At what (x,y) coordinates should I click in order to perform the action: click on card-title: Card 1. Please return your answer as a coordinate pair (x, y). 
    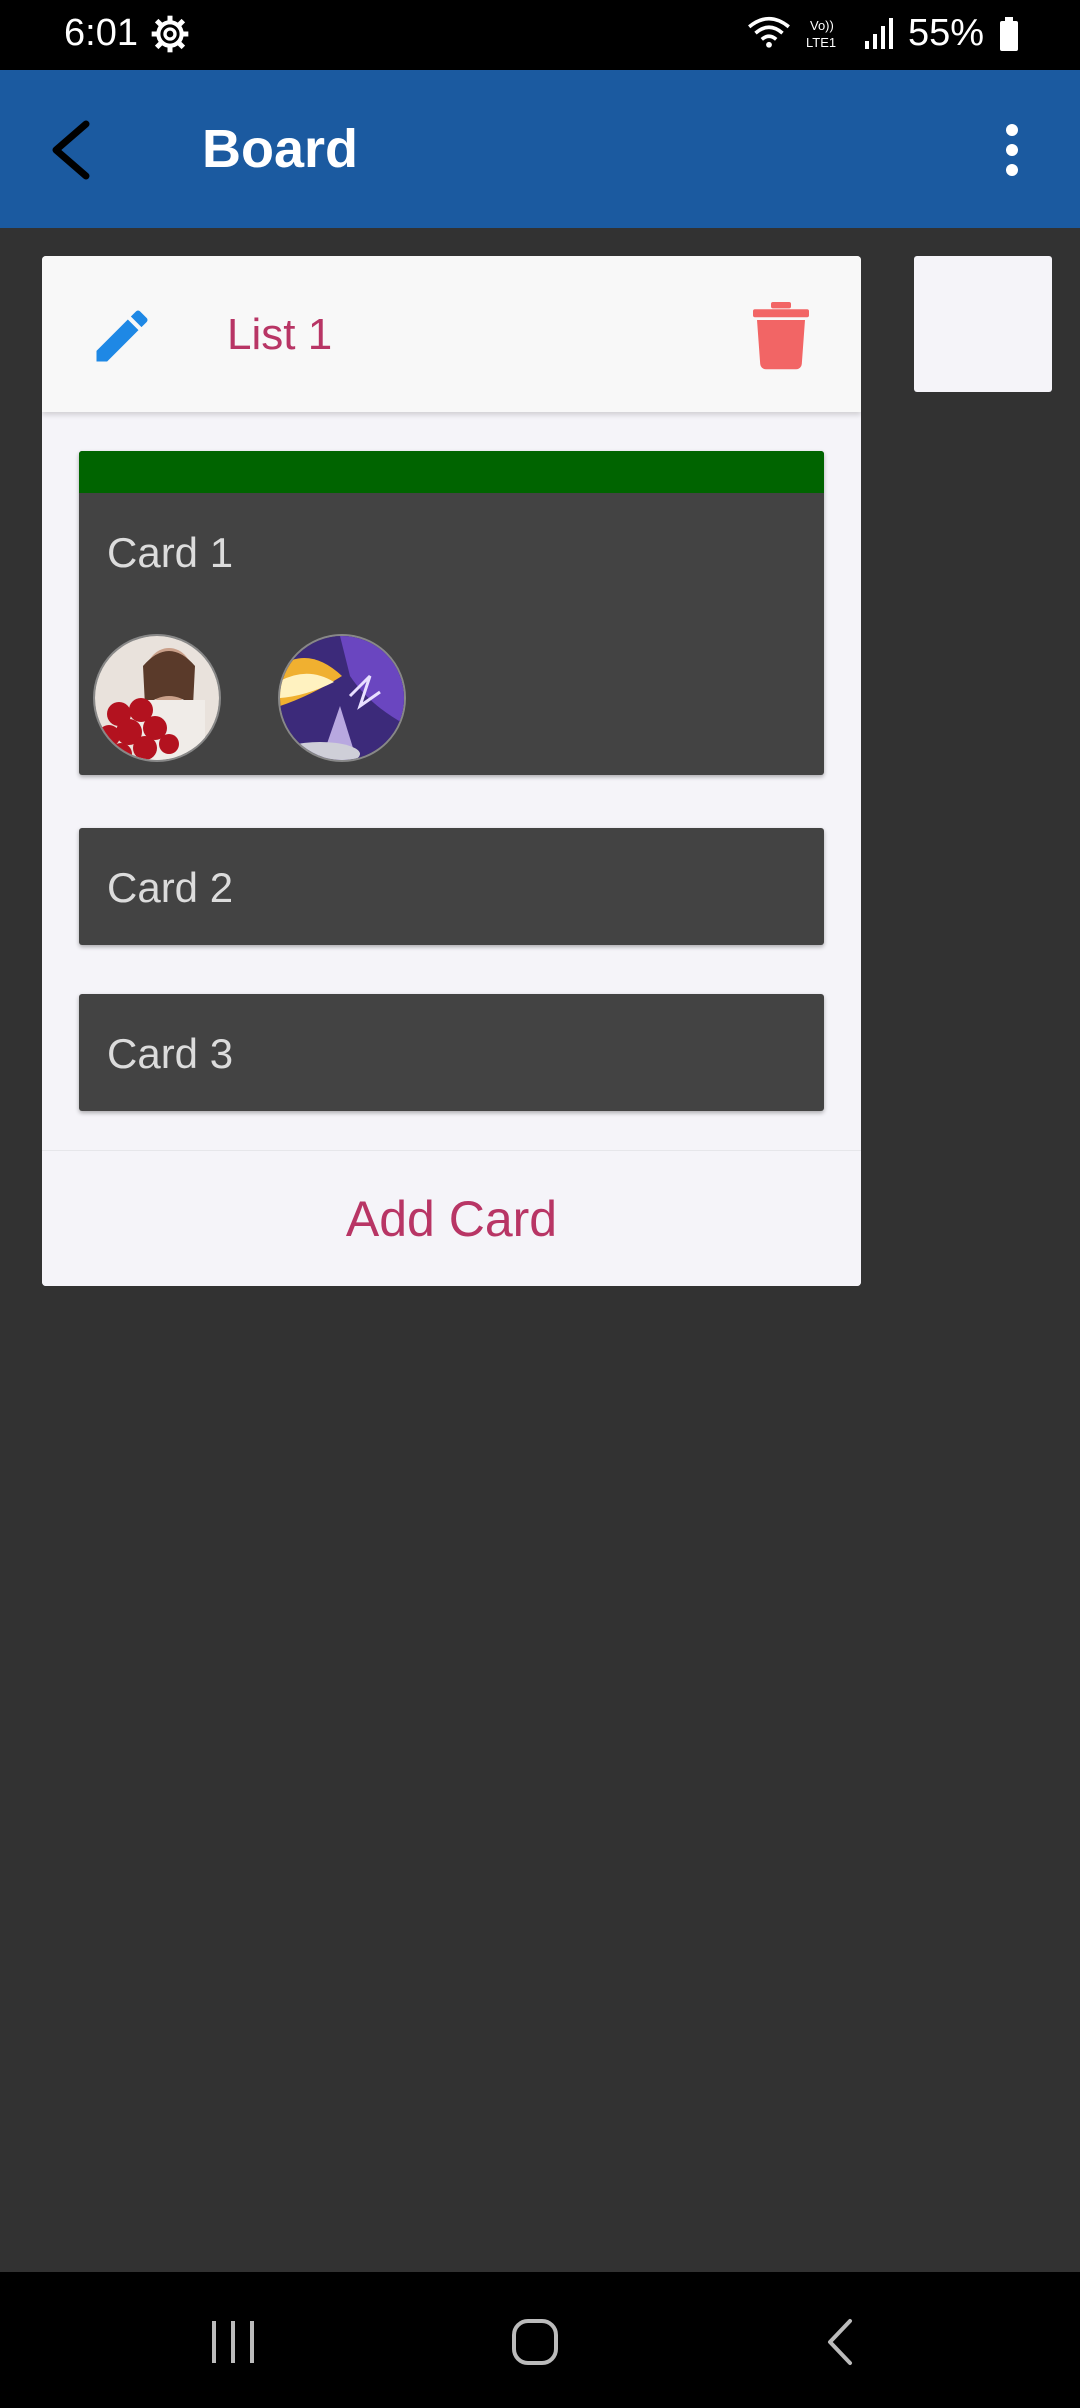
    Looking at the image, I should click on (170, 552).